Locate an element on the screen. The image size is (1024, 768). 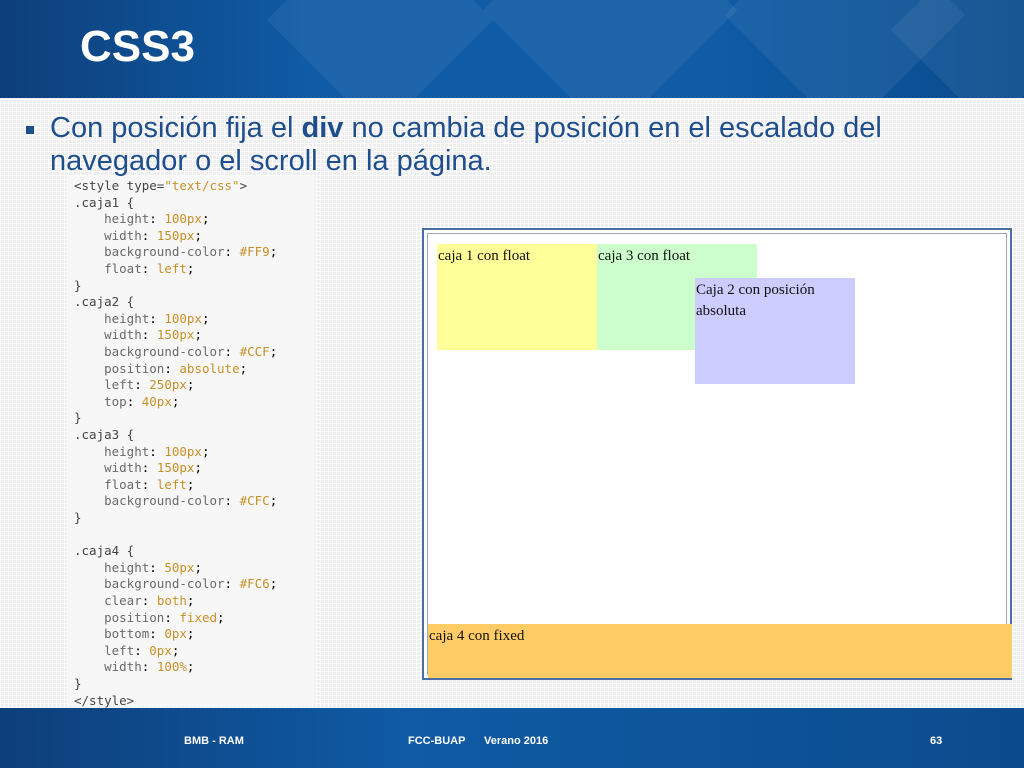
code-value: both is located at coordinates (171, 600).